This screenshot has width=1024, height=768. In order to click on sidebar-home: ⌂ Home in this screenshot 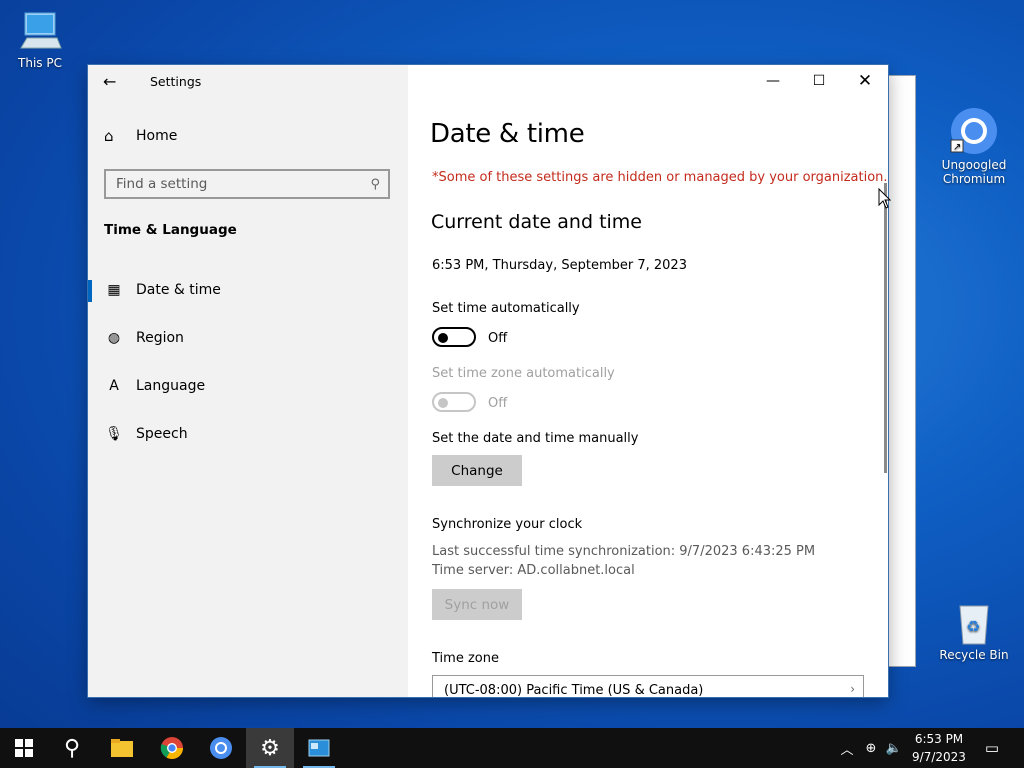, I will do `click(140, 136)`.